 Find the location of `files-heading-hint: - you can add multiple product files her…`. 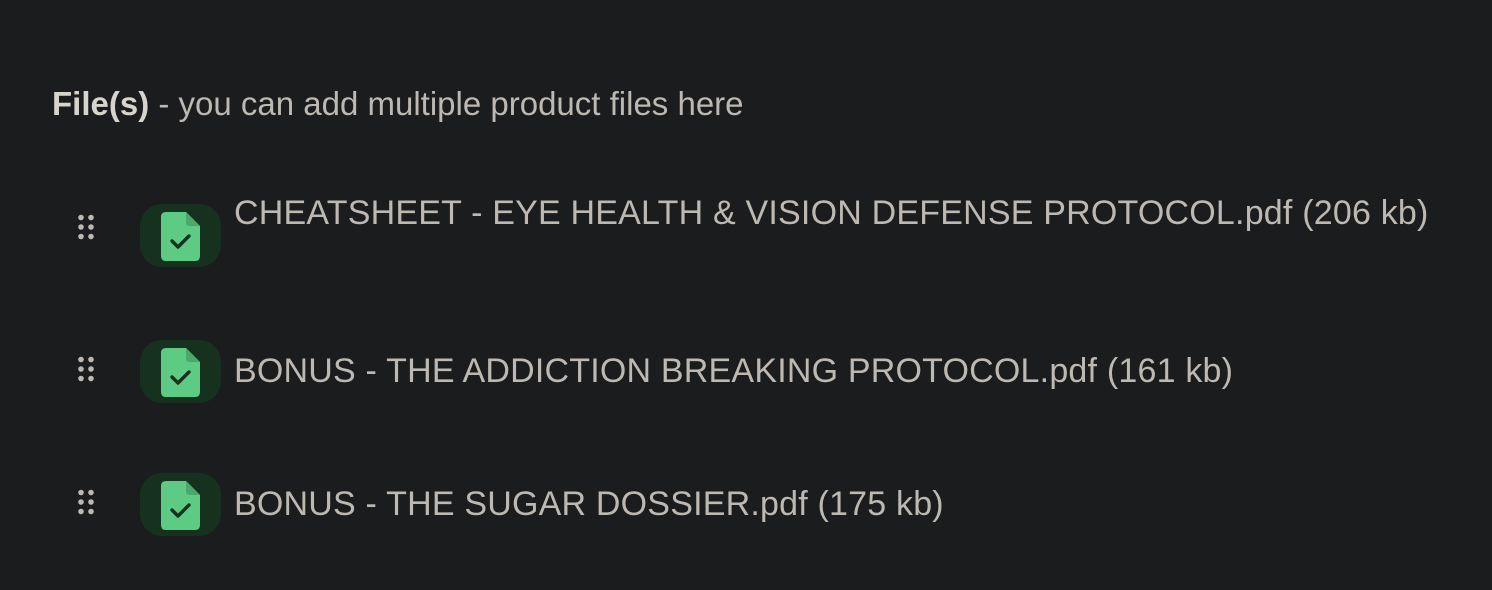

files-heading-hint: - you can add multiple product files her… is located at coordinates (446, 103).